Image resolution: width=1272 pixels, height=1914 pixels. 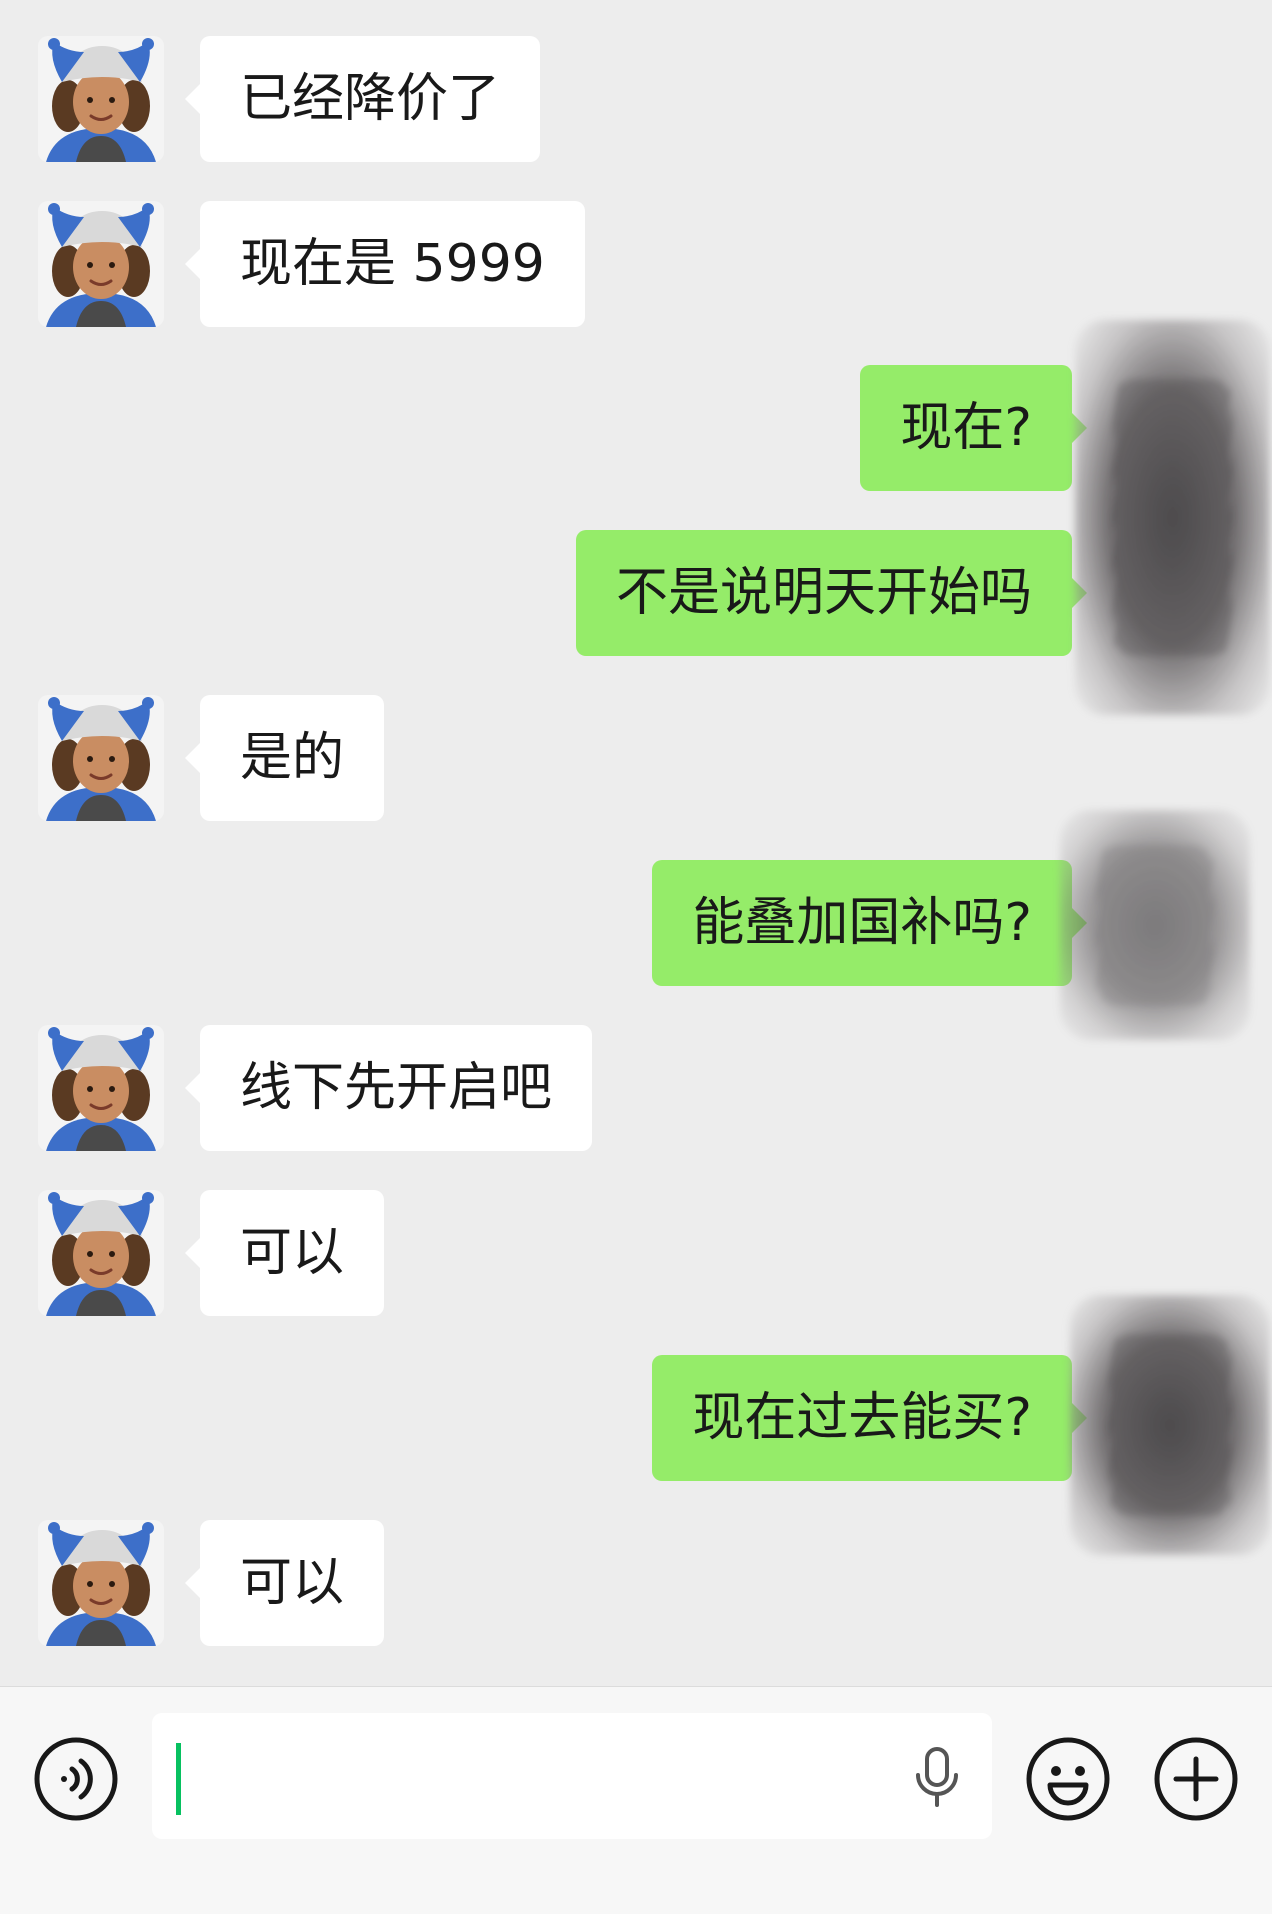 I want to click on voice-button, so click(x=76, y=1779).